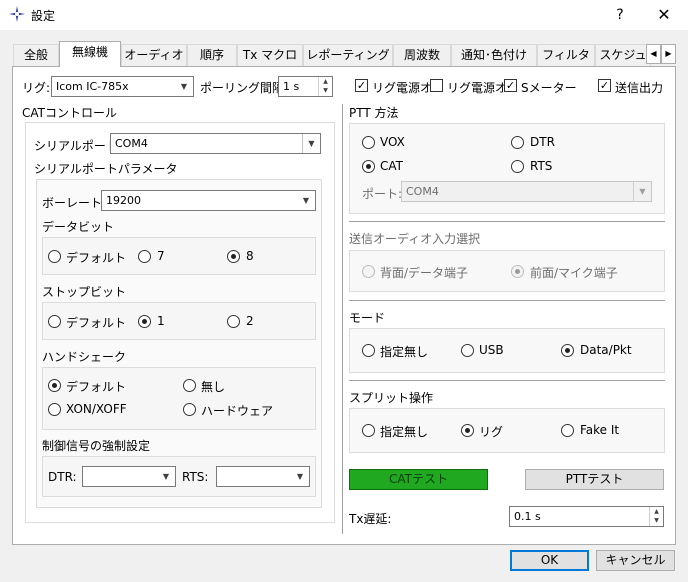 The image size is (688, 582). I want to click on handshake-none-radio, so click(189, 385).